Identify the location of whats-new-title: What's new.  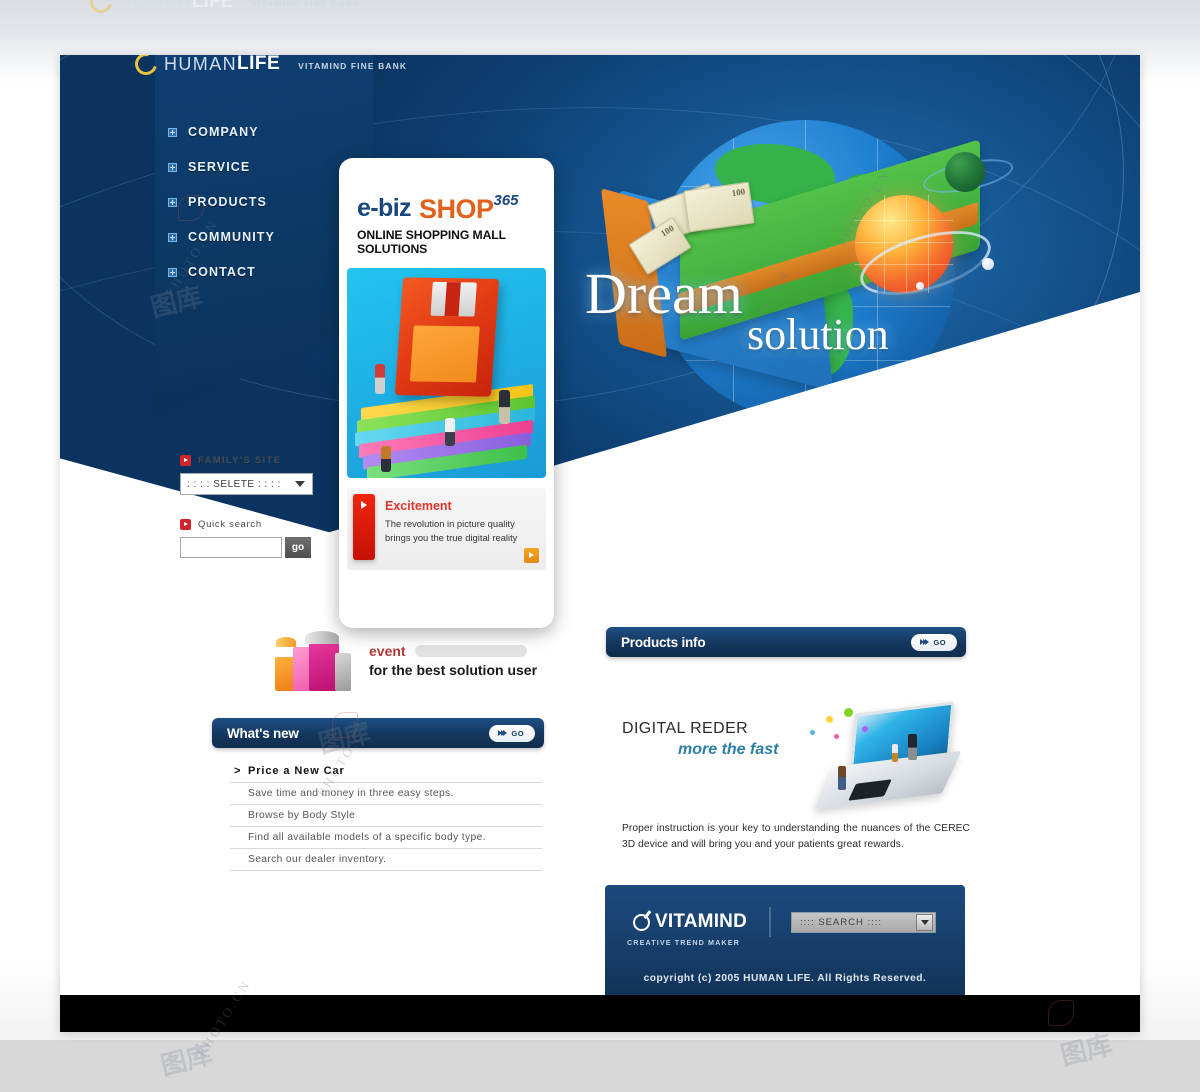
(263, 733).